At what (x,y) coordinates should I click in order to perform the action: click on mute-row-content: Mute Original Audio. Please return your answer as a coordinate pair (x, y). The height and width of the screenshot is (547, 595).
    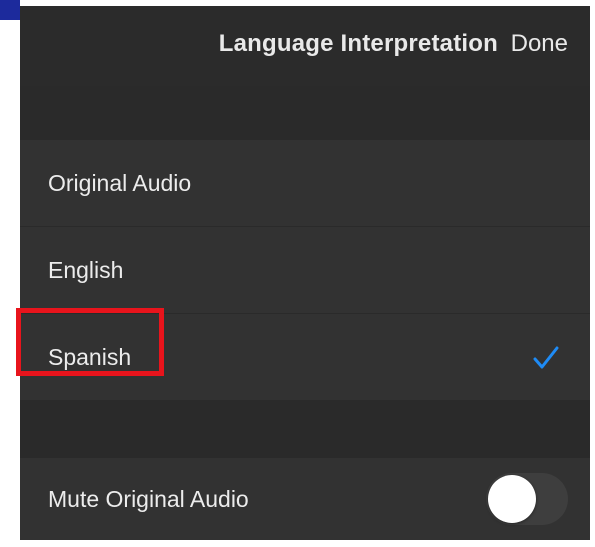
    Looking at the image, I should click on (305, 499).